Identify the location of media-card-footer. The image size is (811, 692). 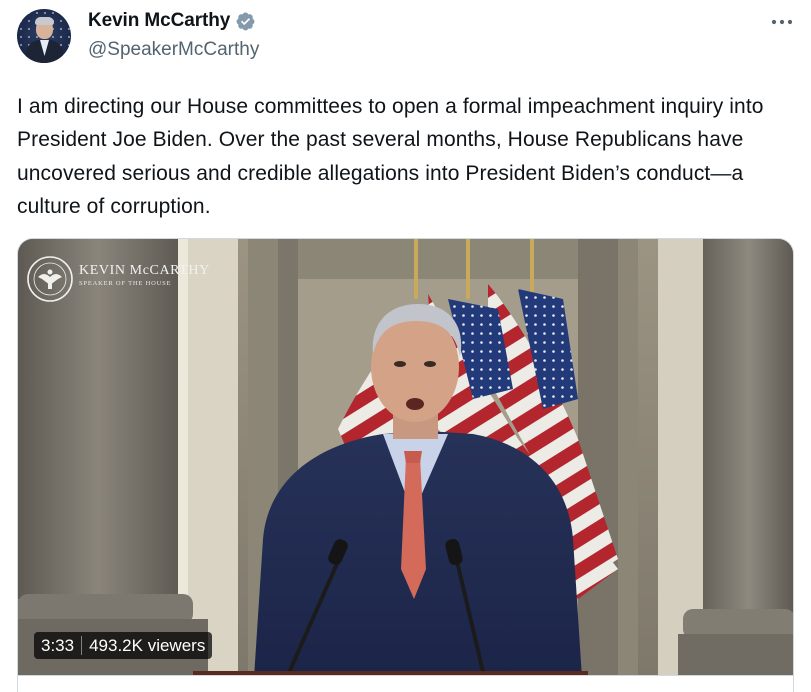
(405, 683).